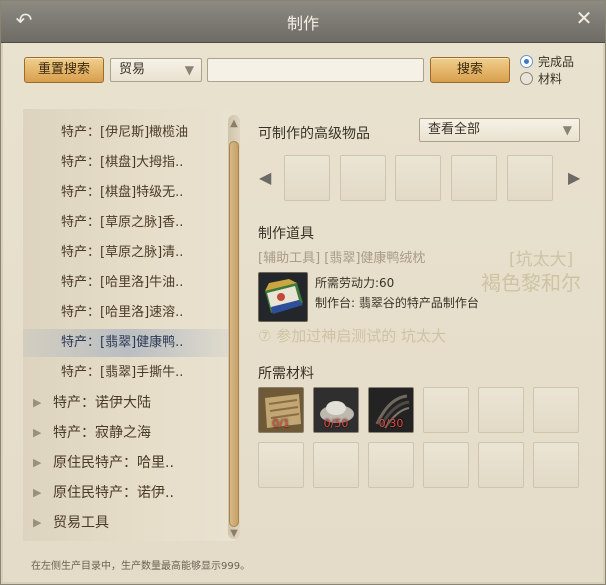 This screenshot has height=585, width=606. Describe the element at coordinates (314, 134) in the screenshot. I see `advanced-items-label: 可制作的高级物品` at that location.